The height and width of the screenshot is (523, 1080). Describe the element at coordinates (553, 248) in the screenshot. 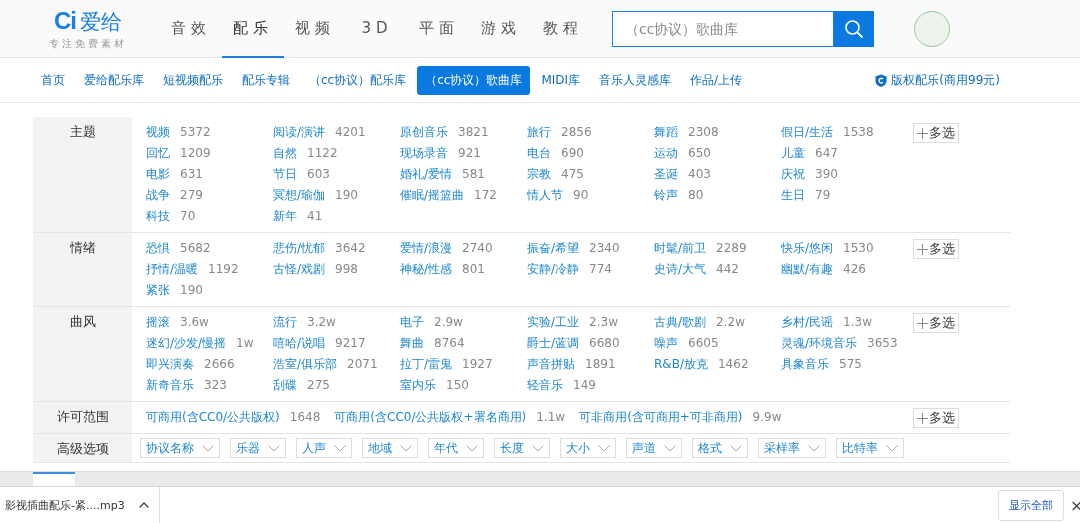

I see `filter-link: 振奋/希望` at that location.